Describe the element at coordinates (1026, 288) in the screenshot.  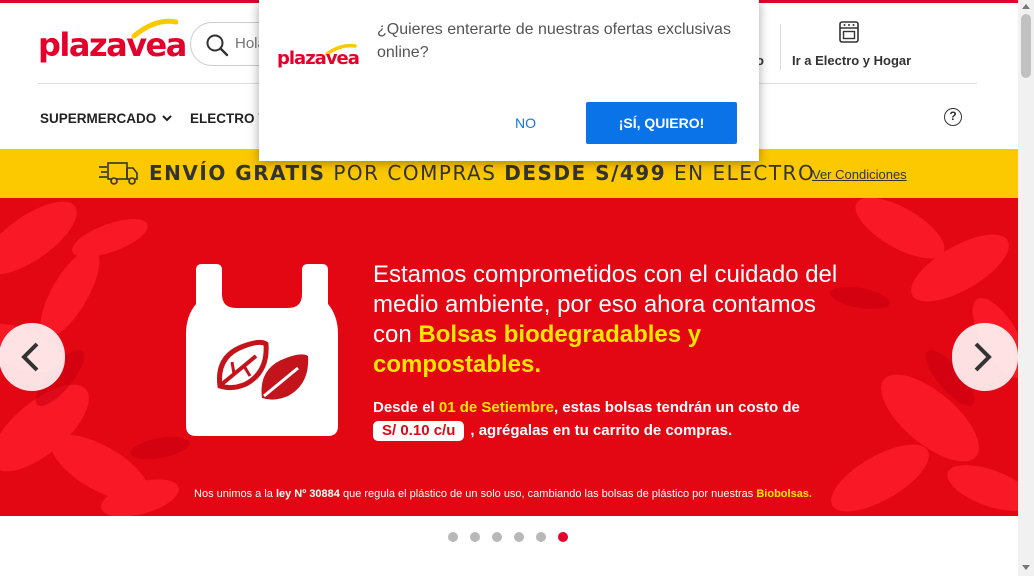
I see `scrollbar` at that location.